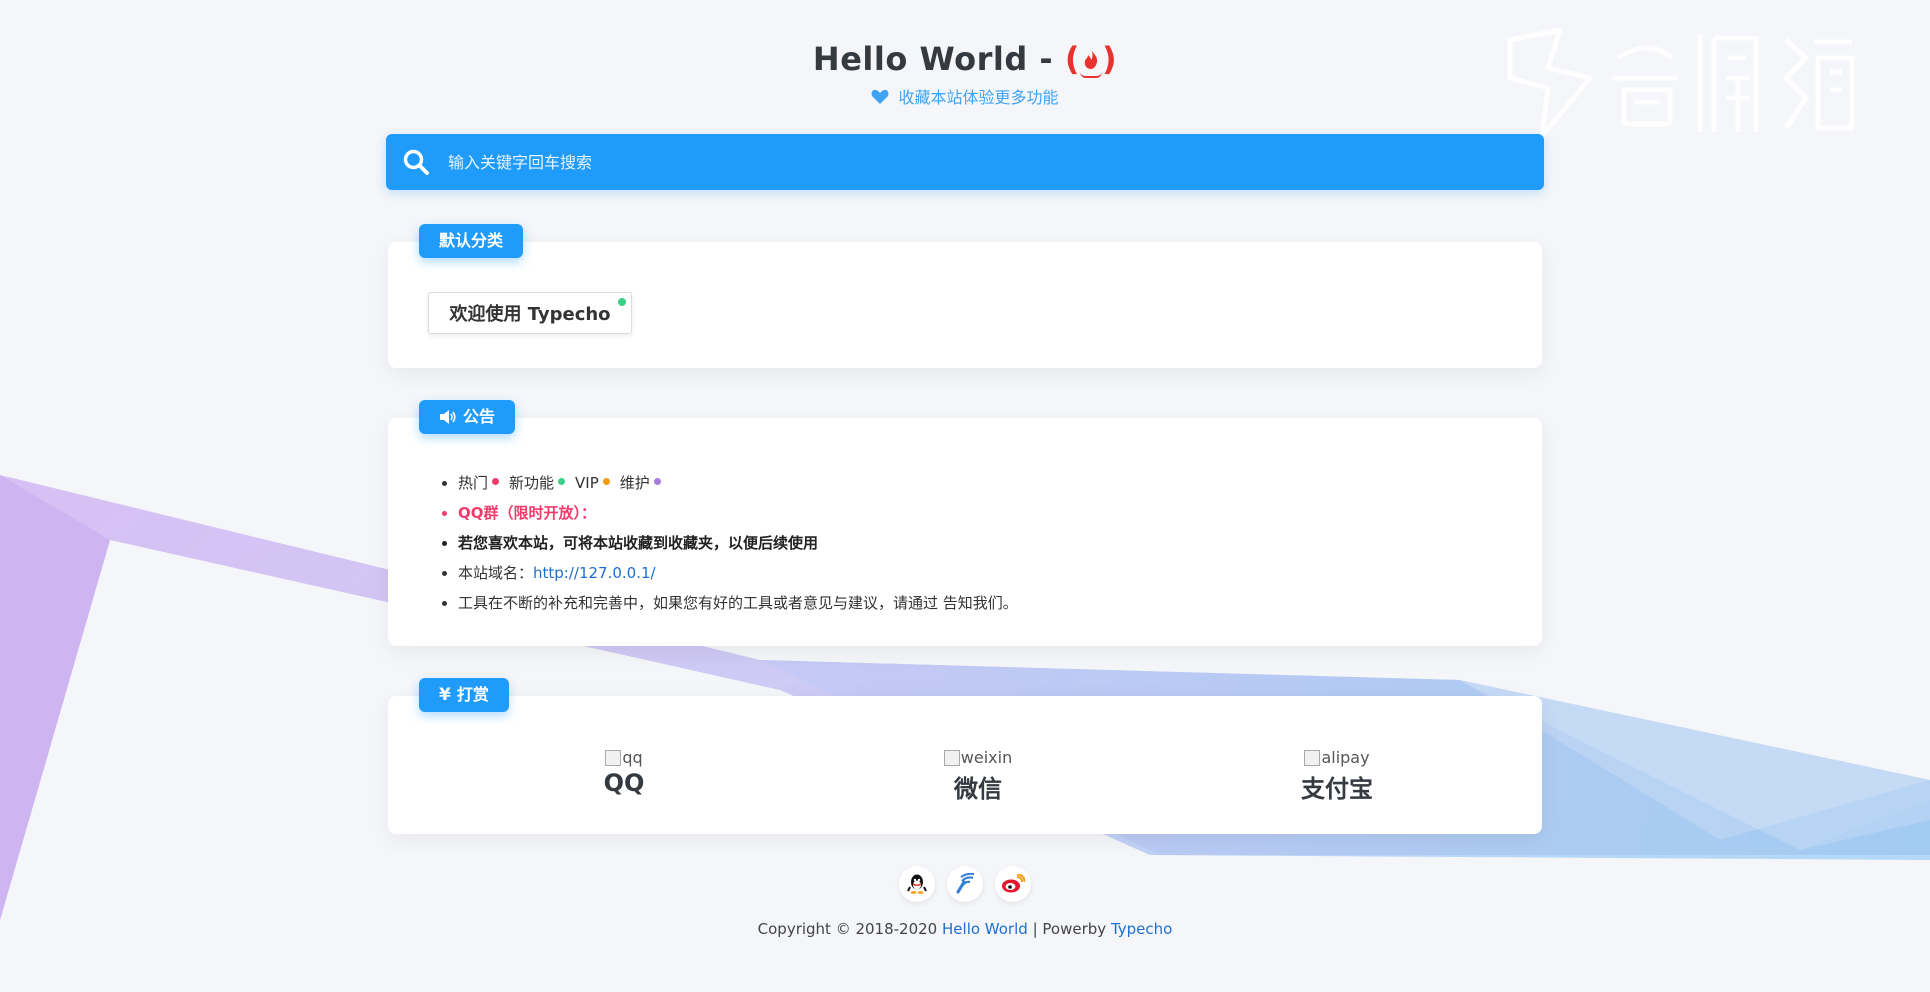 The height and width of the screenshot is (992, 1930). Describe the element at coordinates (882, 97) in the screenshot. I see `heart-icon` at that location.